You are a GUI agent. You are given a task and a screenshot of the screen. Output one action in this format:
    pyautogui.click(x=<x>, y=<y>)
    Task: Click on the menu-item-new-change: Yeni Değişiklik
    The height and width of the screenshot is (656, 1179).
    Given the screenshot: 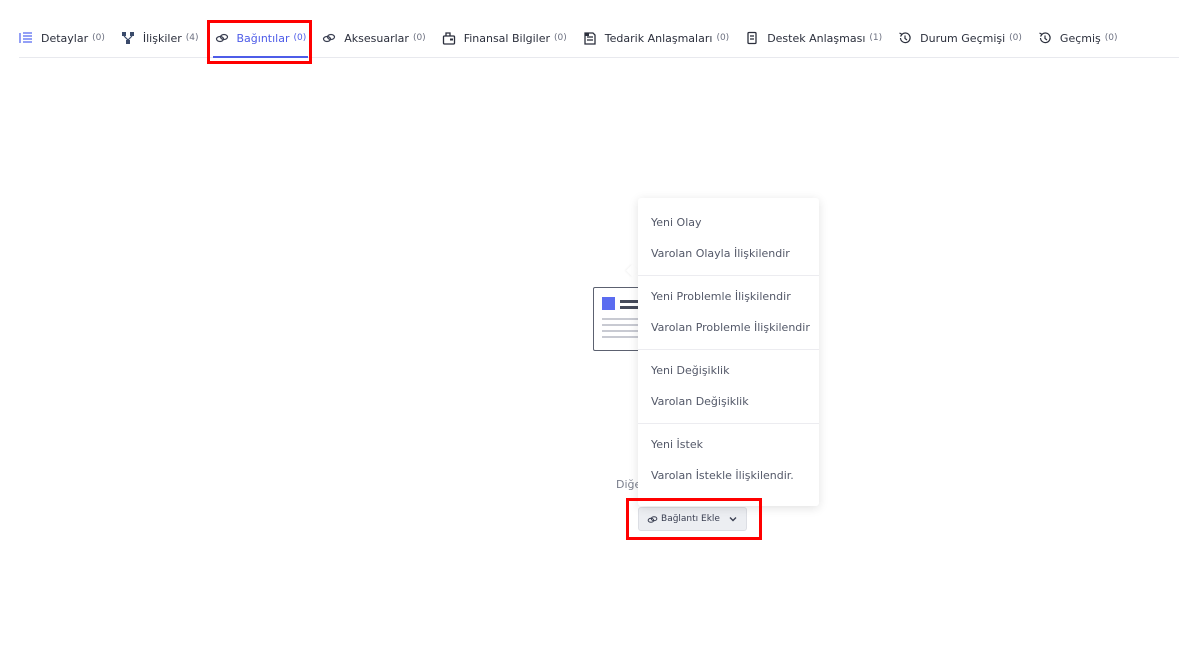 What is the action you would take?
    pyautogui.click(x=728, y=370)
    